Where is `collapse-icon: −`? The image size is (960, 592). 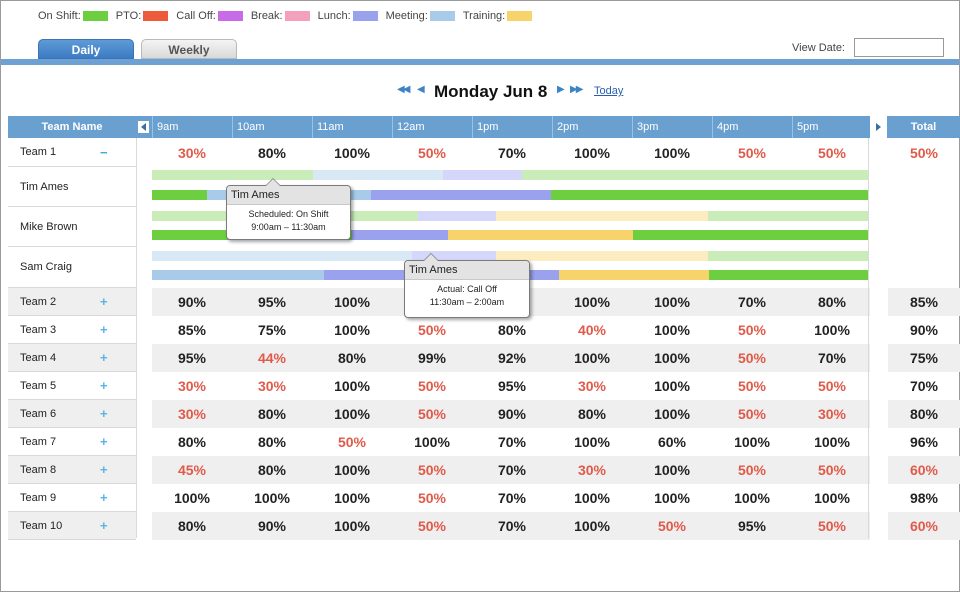
collapse-icon: − is located at coordinates (104, 152).